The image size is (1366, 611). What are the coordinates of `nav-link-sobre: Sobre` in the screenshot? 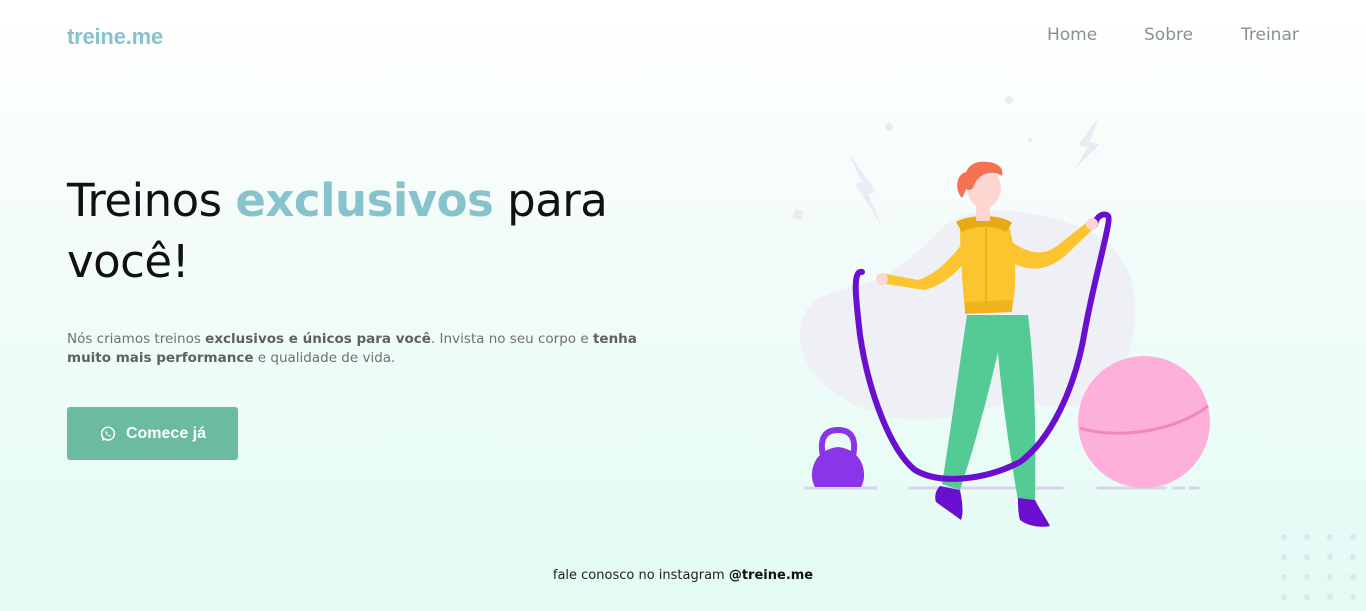 It's located at (1168, 35).